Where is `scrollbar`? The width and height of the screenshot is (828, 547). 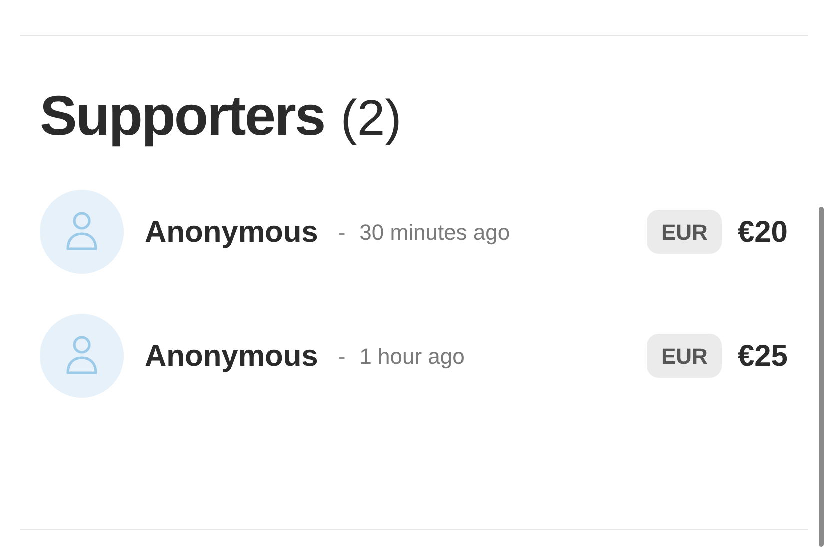
scrollbar is located at coordinates (821, 377).